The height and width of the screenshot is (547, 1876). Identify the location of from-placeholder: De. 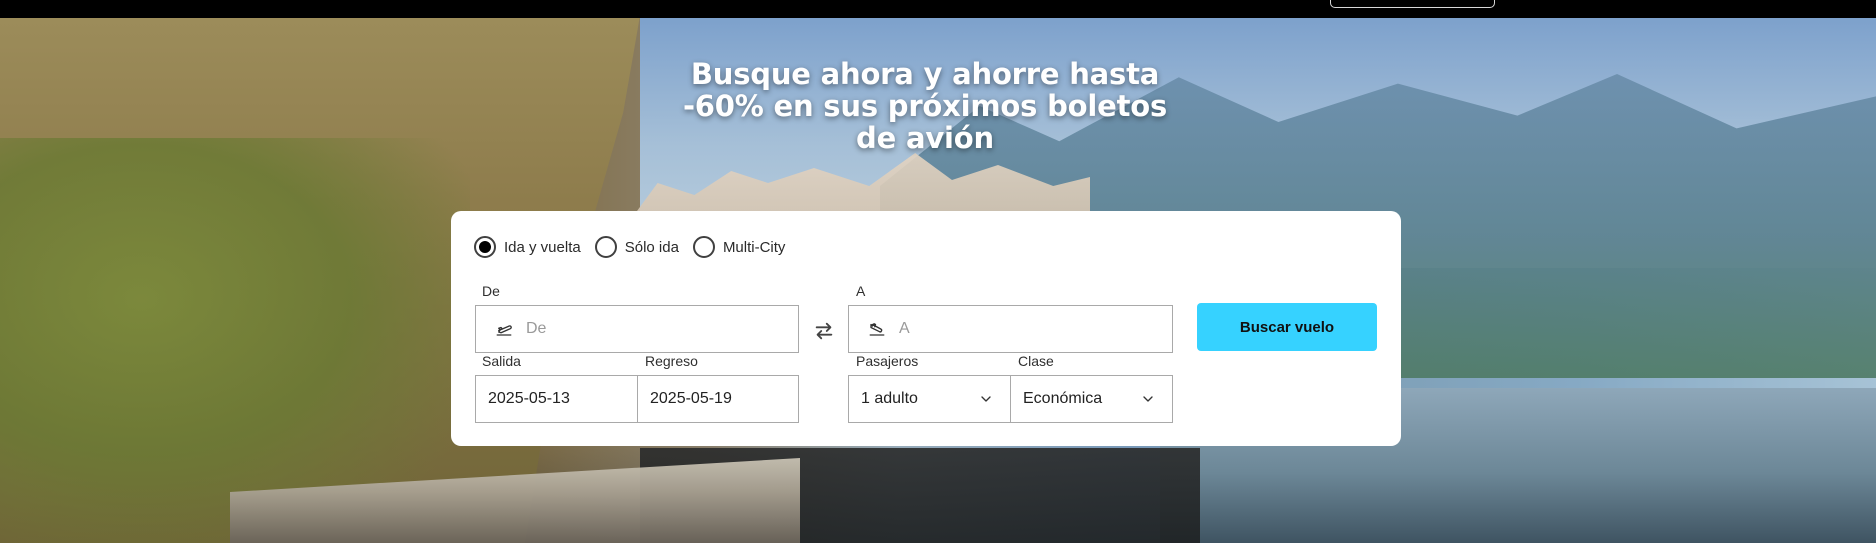
(536, 328).